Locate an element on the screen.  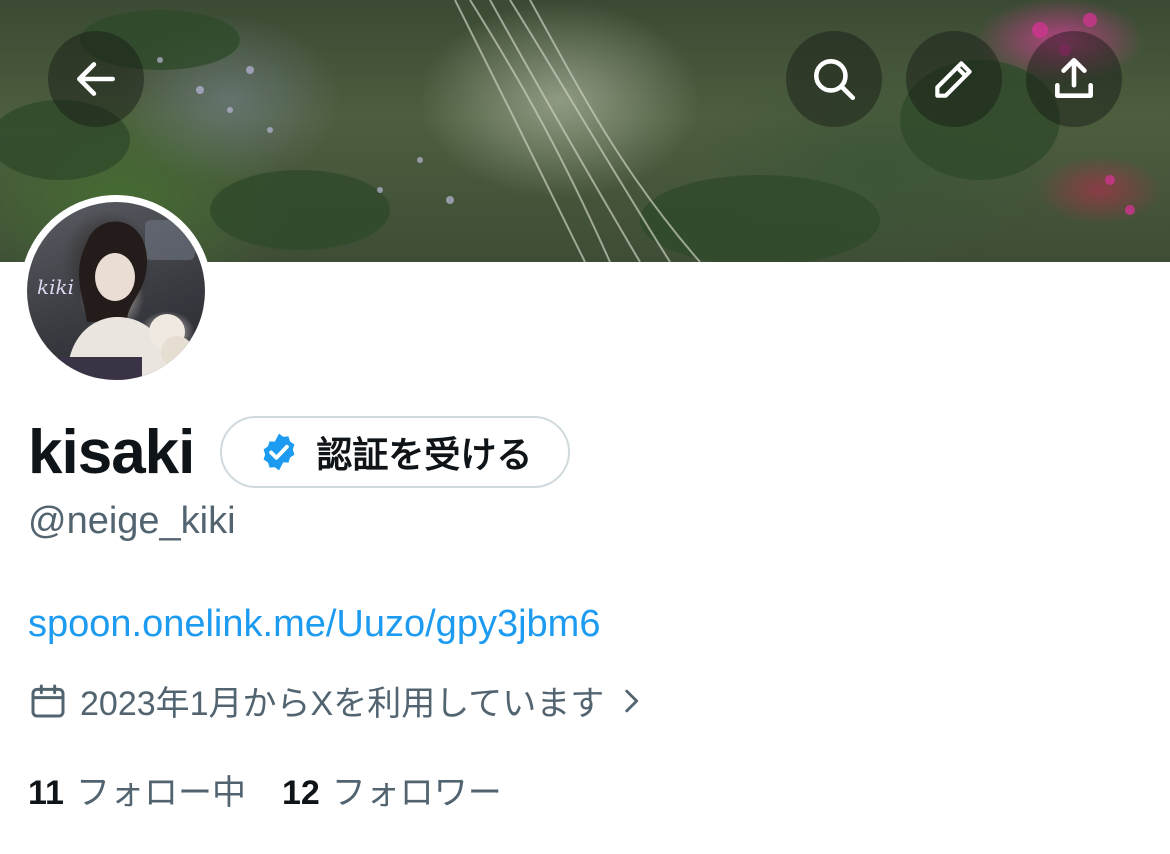
avatar-illustration: kiki is located at coordinates (113, 300).